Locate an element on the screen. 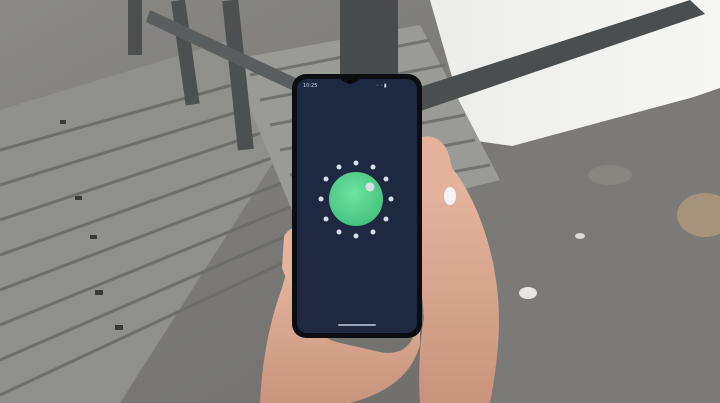 The height and width of the screenshot is (403, 720). floor-stain is located at coordinates (610, 175).